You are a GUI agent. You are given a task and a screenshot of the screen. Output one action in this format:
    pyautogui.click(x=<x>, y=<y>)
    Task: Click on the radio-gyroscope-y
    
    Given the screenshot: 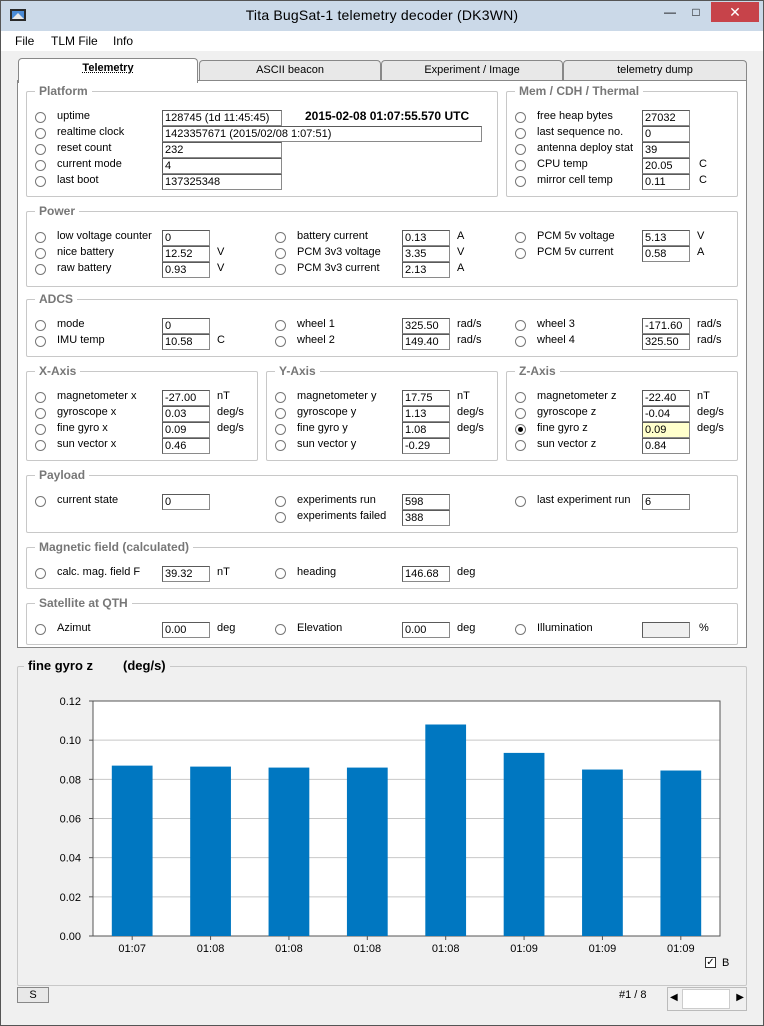 What is the action you would take?
    pyautogui.click(x=280, y=413)
    